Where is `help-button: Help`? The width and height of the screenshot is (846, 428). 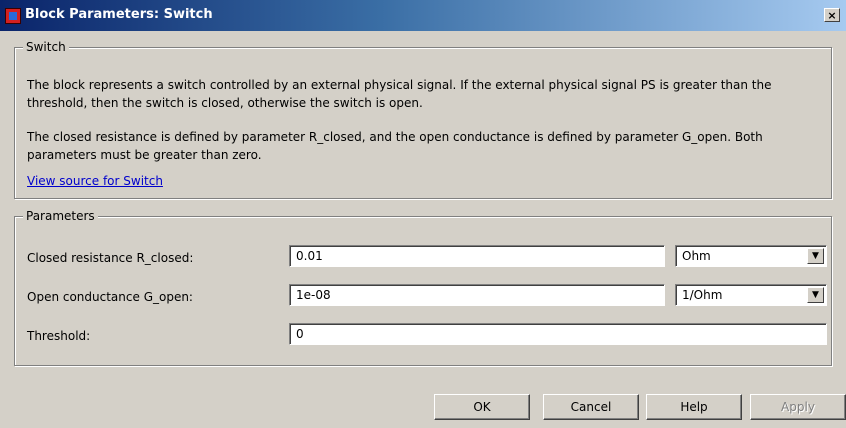 help-button: Help is located at coordinates (694, 407).